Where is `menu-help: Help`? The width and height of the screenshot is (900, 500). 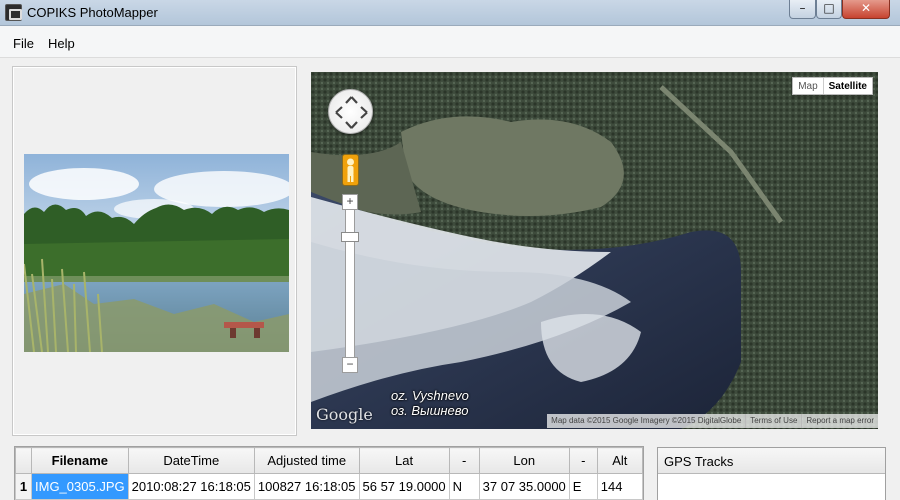
menu-help: Help is located at coordinates (61, 43).